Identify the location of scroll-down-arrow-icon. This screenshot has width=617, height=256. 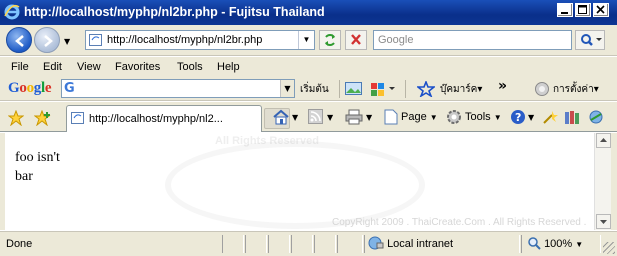
(603, 221).